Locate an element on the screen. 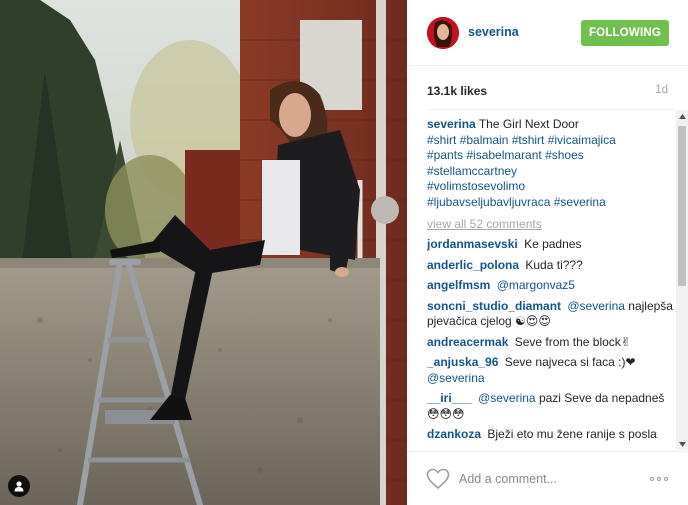 The width and height of the screenshot is (688, 505). scroll-up-glyph is located at coordinates (682, 116).